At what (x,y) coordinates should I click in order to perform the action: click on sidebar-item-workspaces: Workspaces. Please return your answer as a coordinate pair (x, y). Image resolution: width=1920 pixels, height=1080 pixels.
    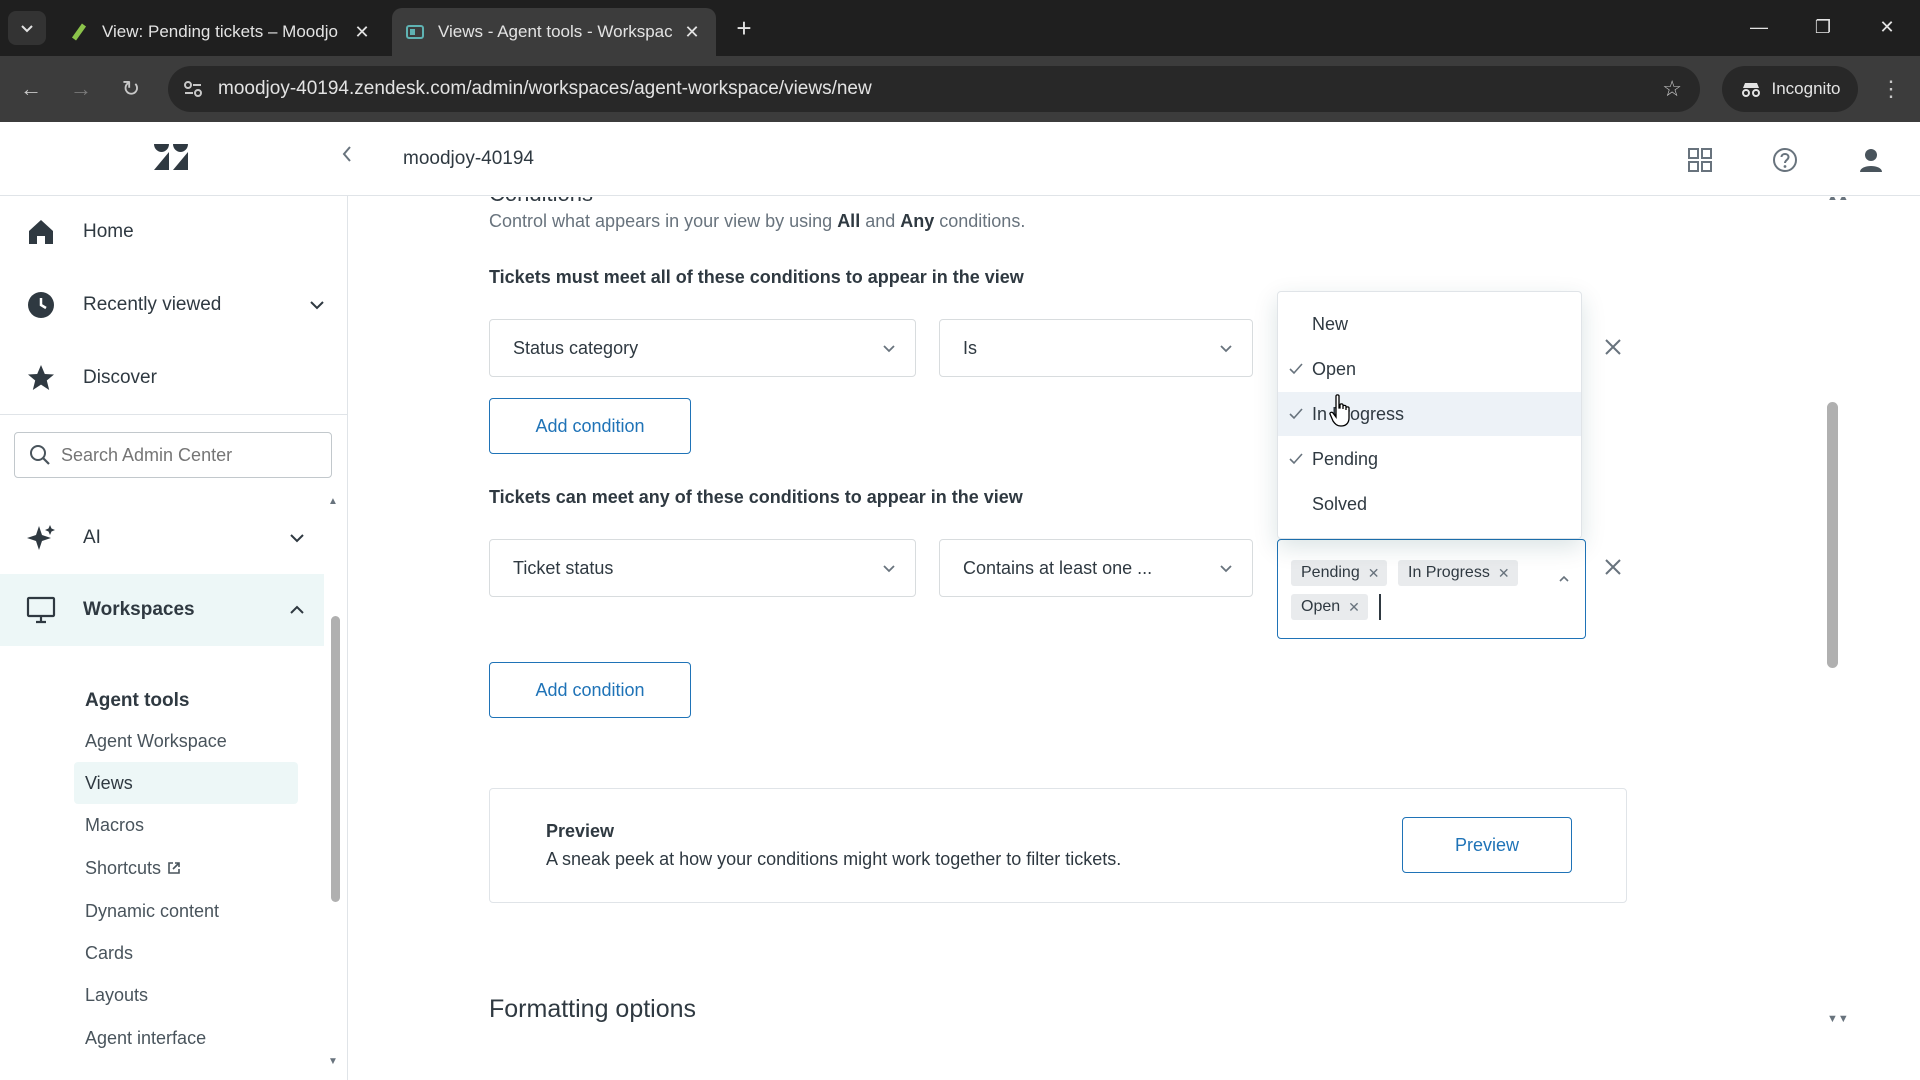
    Looking at the image, I should click on (162, 610).